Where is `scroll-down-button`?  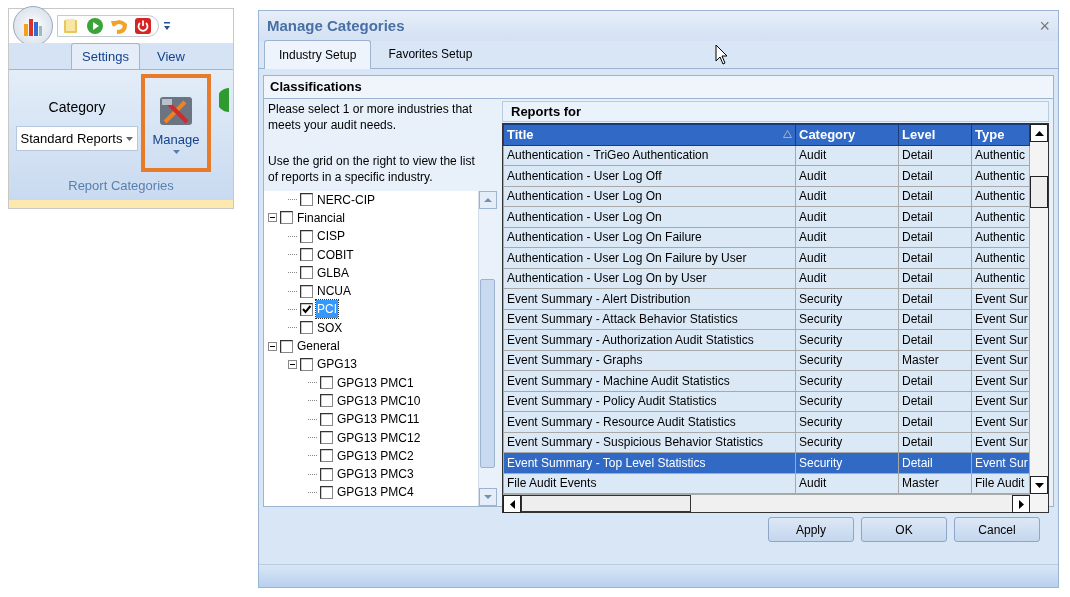
scroll-down-button is located at coordinates (1039, 485).